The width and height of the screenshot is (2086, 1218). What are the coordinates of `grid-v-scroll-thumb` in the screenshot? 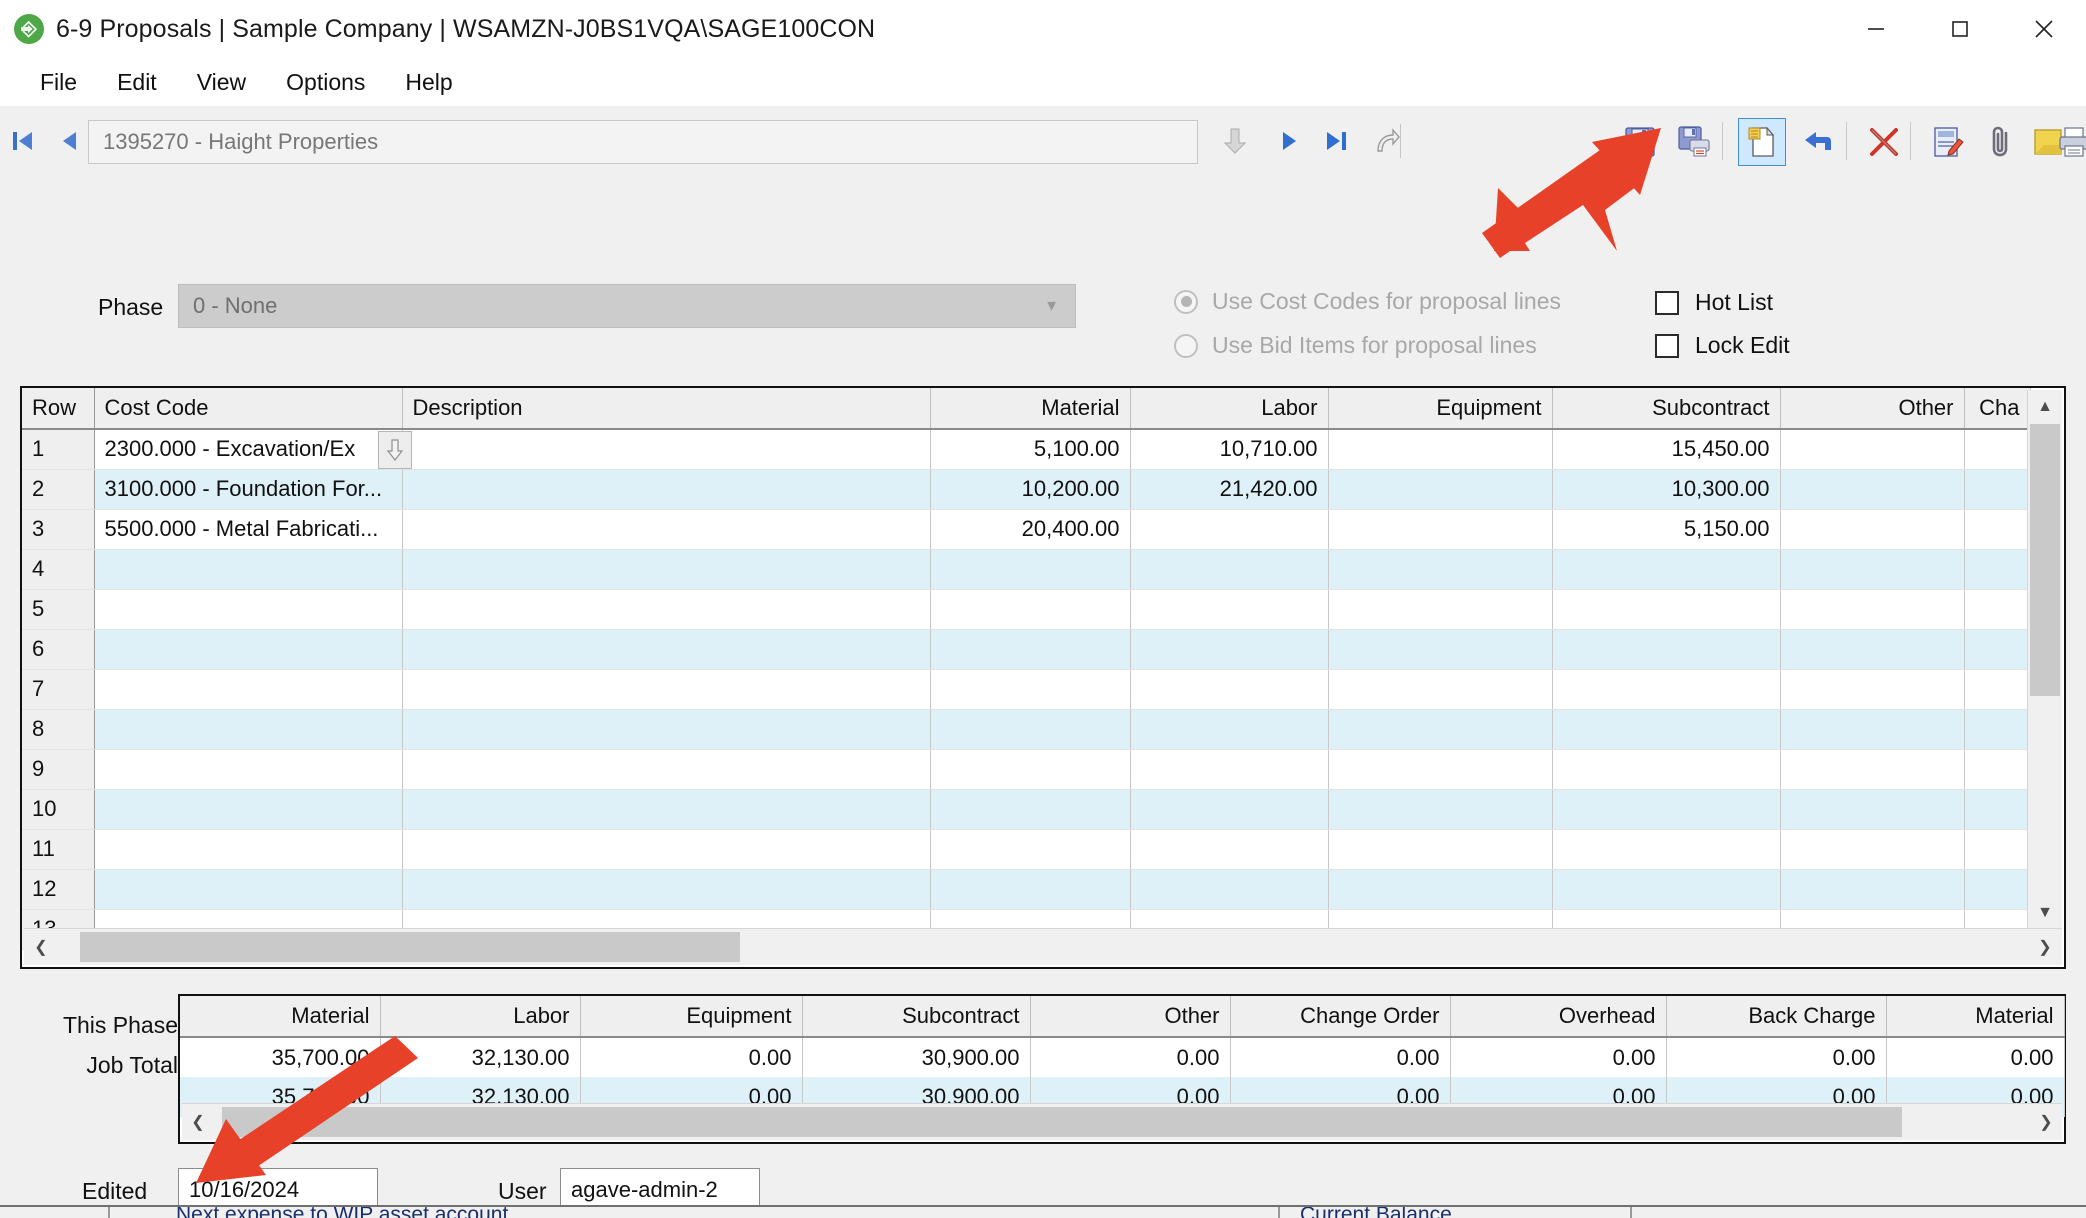 It's located at (2045, 560).